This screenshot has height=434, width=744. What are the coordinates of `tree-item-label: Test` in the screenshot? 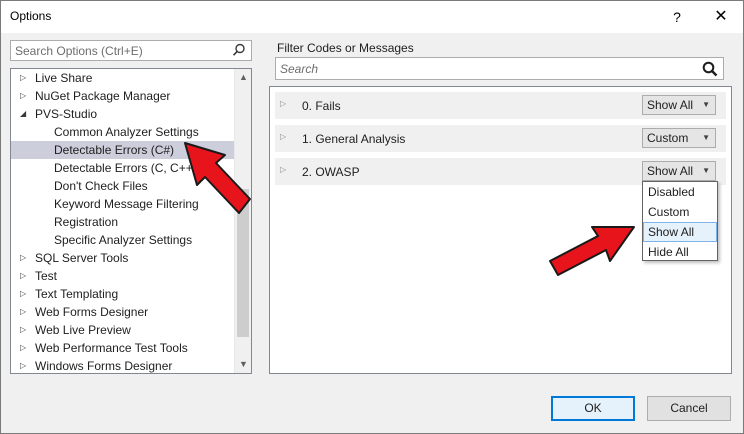 It's located at (46, 276).